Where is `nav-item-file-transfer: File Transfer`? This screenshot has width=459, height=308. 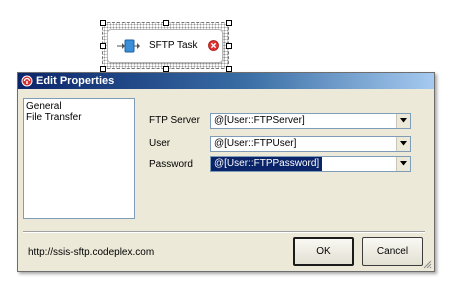 nav-item-file-transfer: File Transfer is located at coordinates (54, 117).